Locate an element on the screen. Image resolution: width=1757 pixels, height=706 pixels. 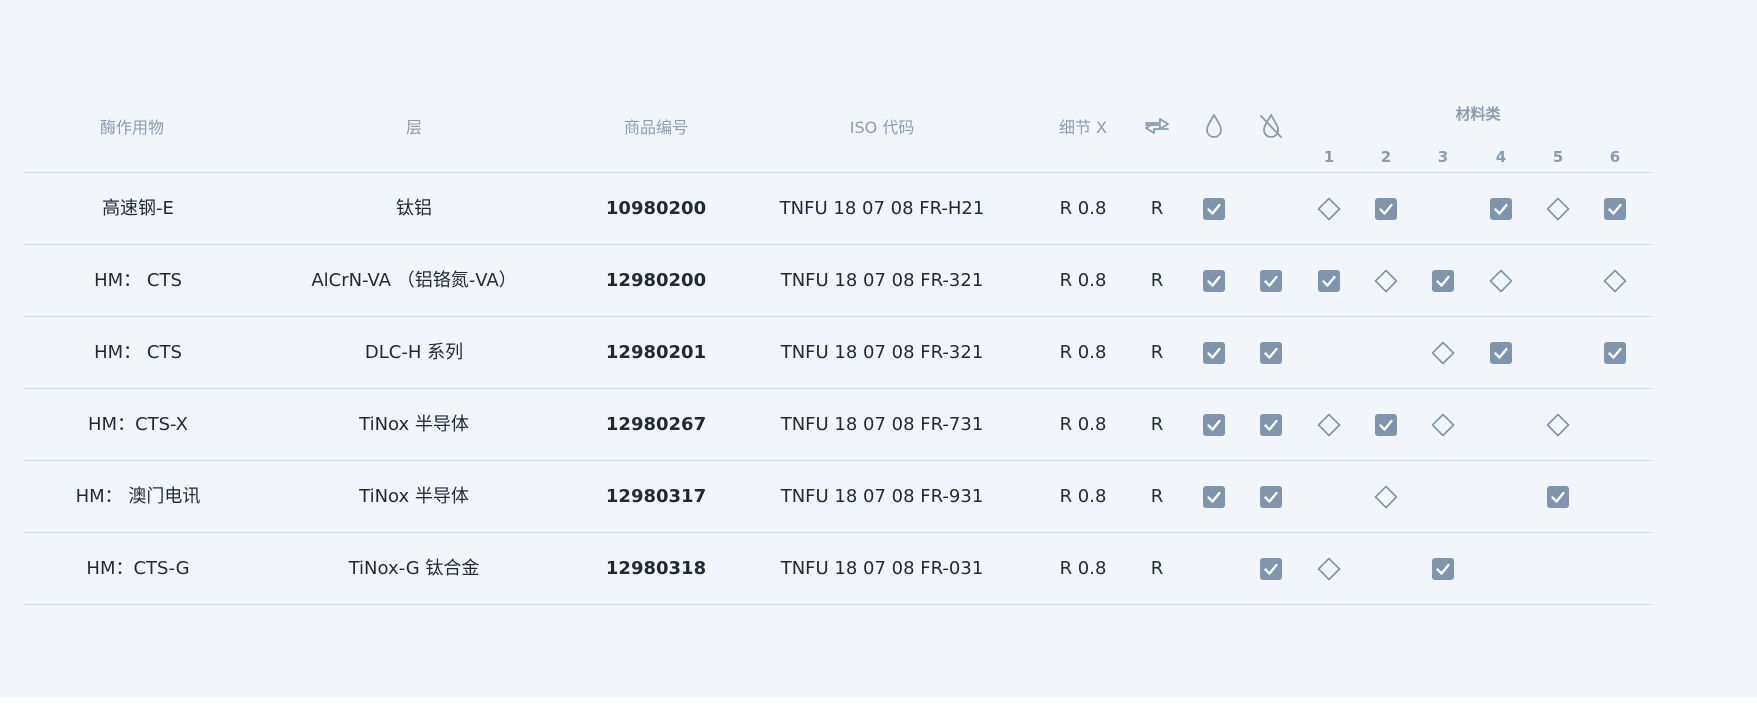
cell-layer: AlCrN-VA （铝铬氮-VA） is located at coordinates (414, 280).